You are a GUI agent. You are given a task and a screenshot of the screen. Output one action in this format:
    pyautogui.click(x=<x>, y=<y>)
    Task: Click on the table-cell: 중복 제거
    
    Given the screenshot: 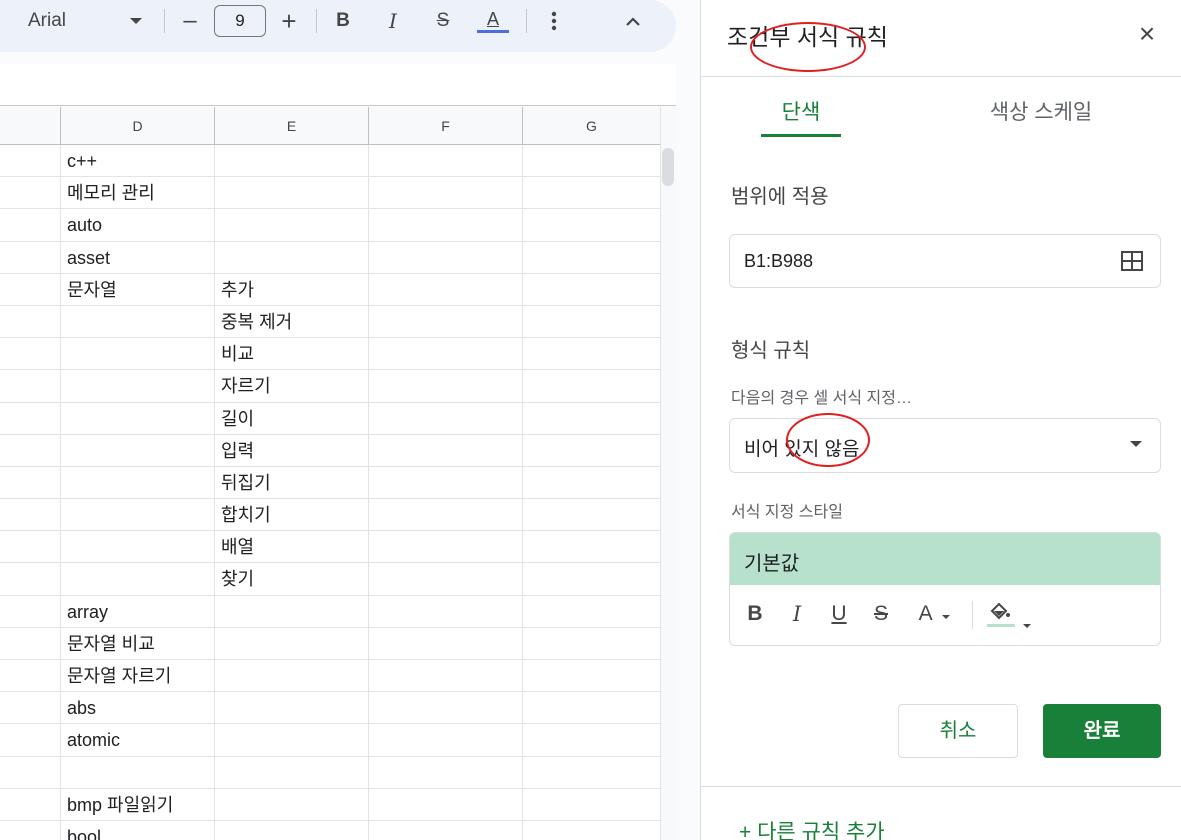 What is the action you would take?
    pyautogui.click(x=291, y=321)
    